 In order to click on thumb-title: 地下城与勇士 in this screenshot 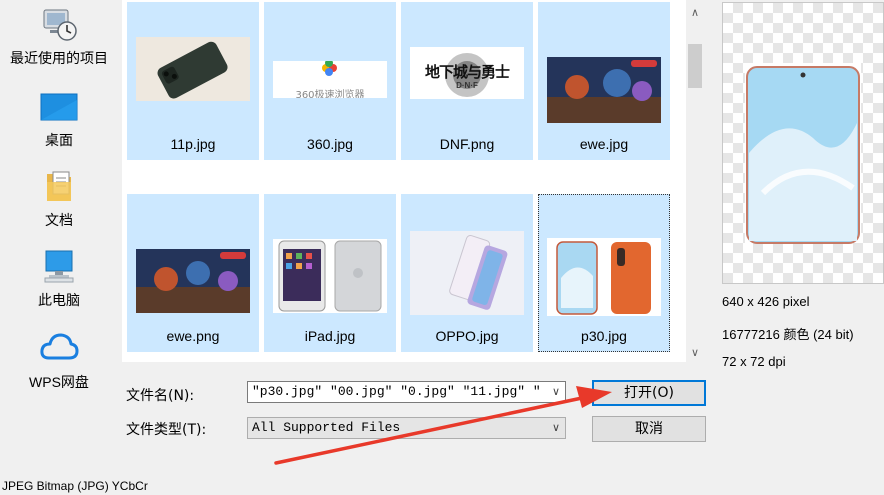, I will do `click(467, 72)`.